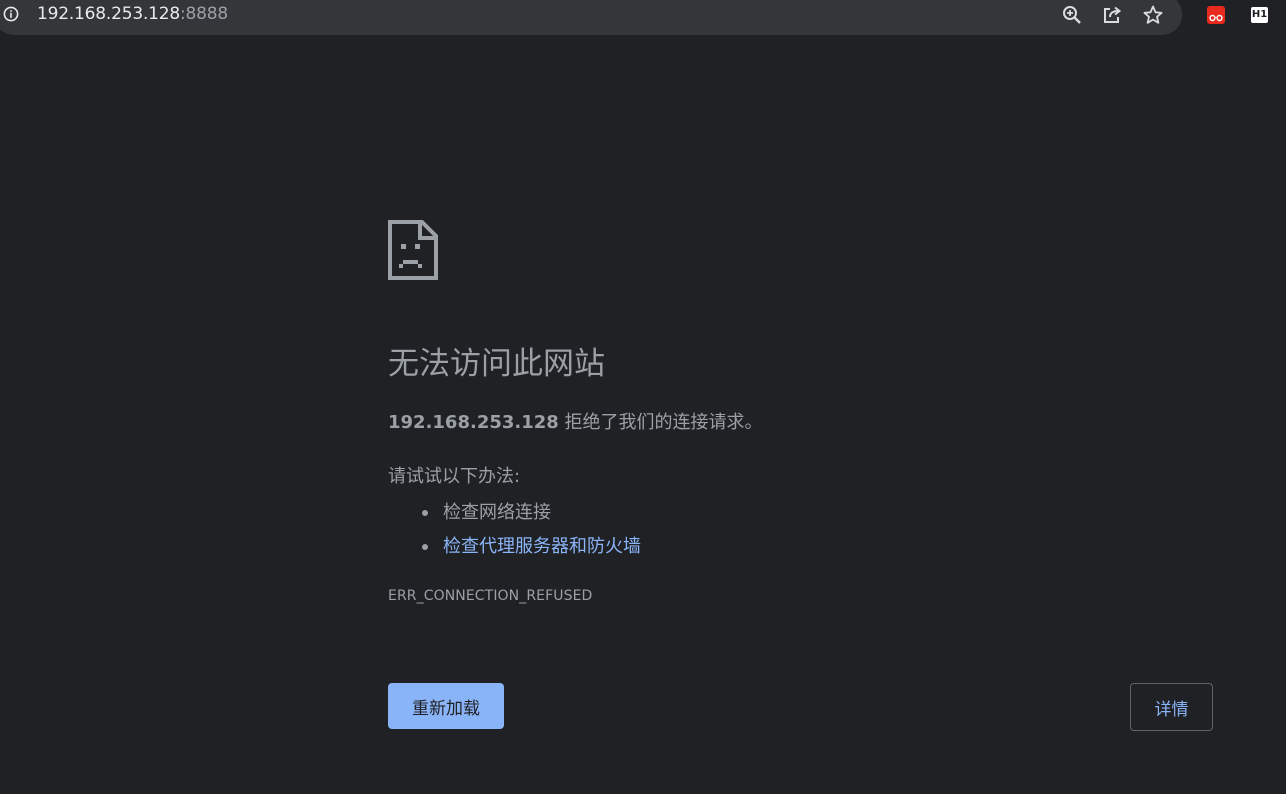 The height and width of the screenshot is (794, 1286). I want to click on url-text: 192.168.253.128:8888, so click(132, 14).